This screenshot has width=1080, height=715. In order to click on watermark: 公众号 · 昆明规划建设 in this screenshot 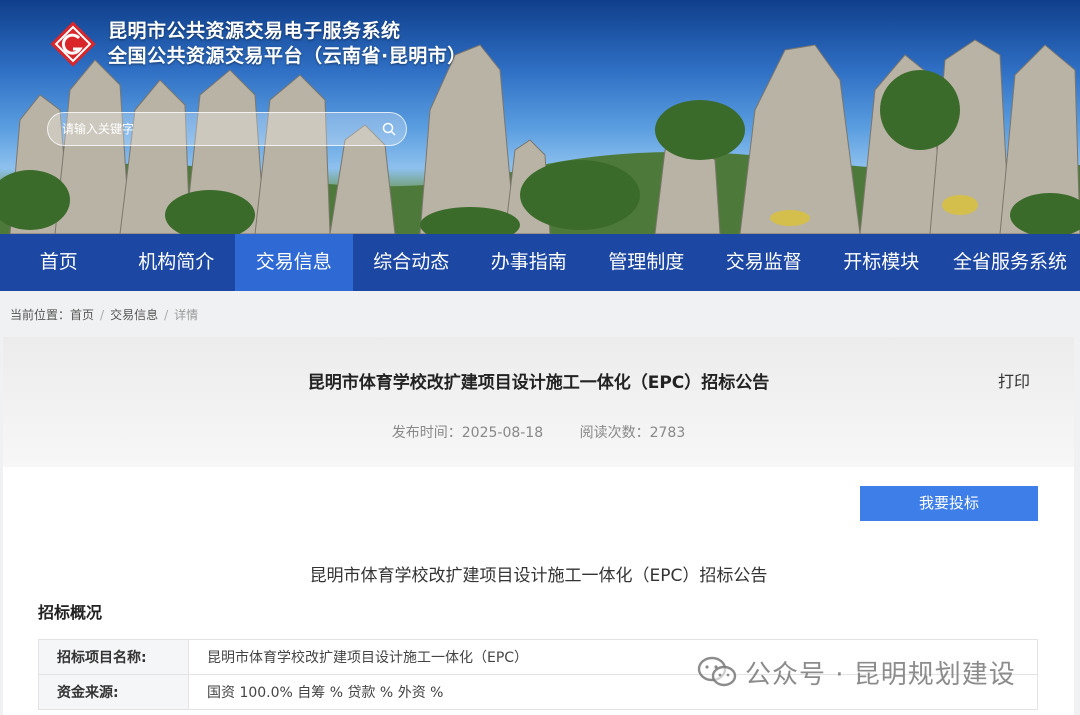, I will do `click(856, 672)`.